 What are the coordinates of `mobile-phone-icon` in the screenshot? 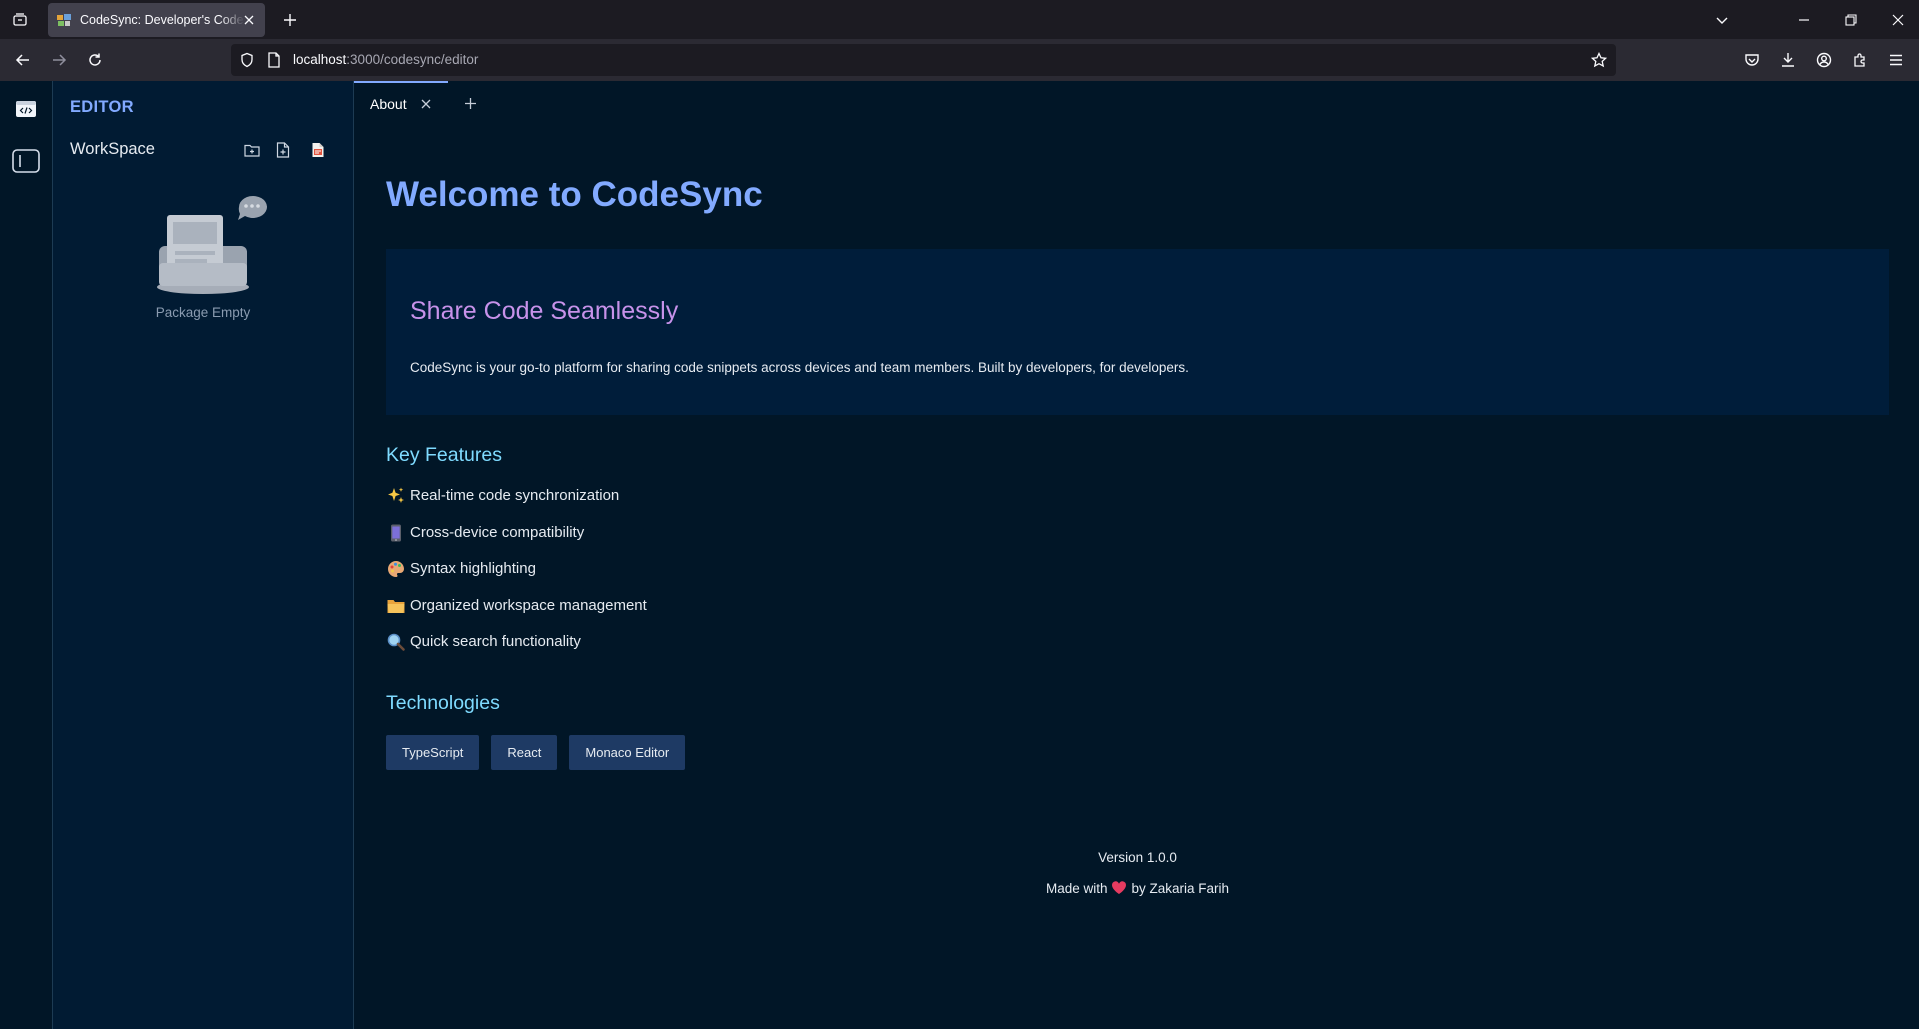 It's located at (396, 532).